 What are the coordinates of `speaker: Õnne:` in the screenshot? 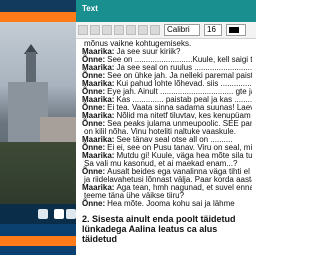 It's located at (94, 203).